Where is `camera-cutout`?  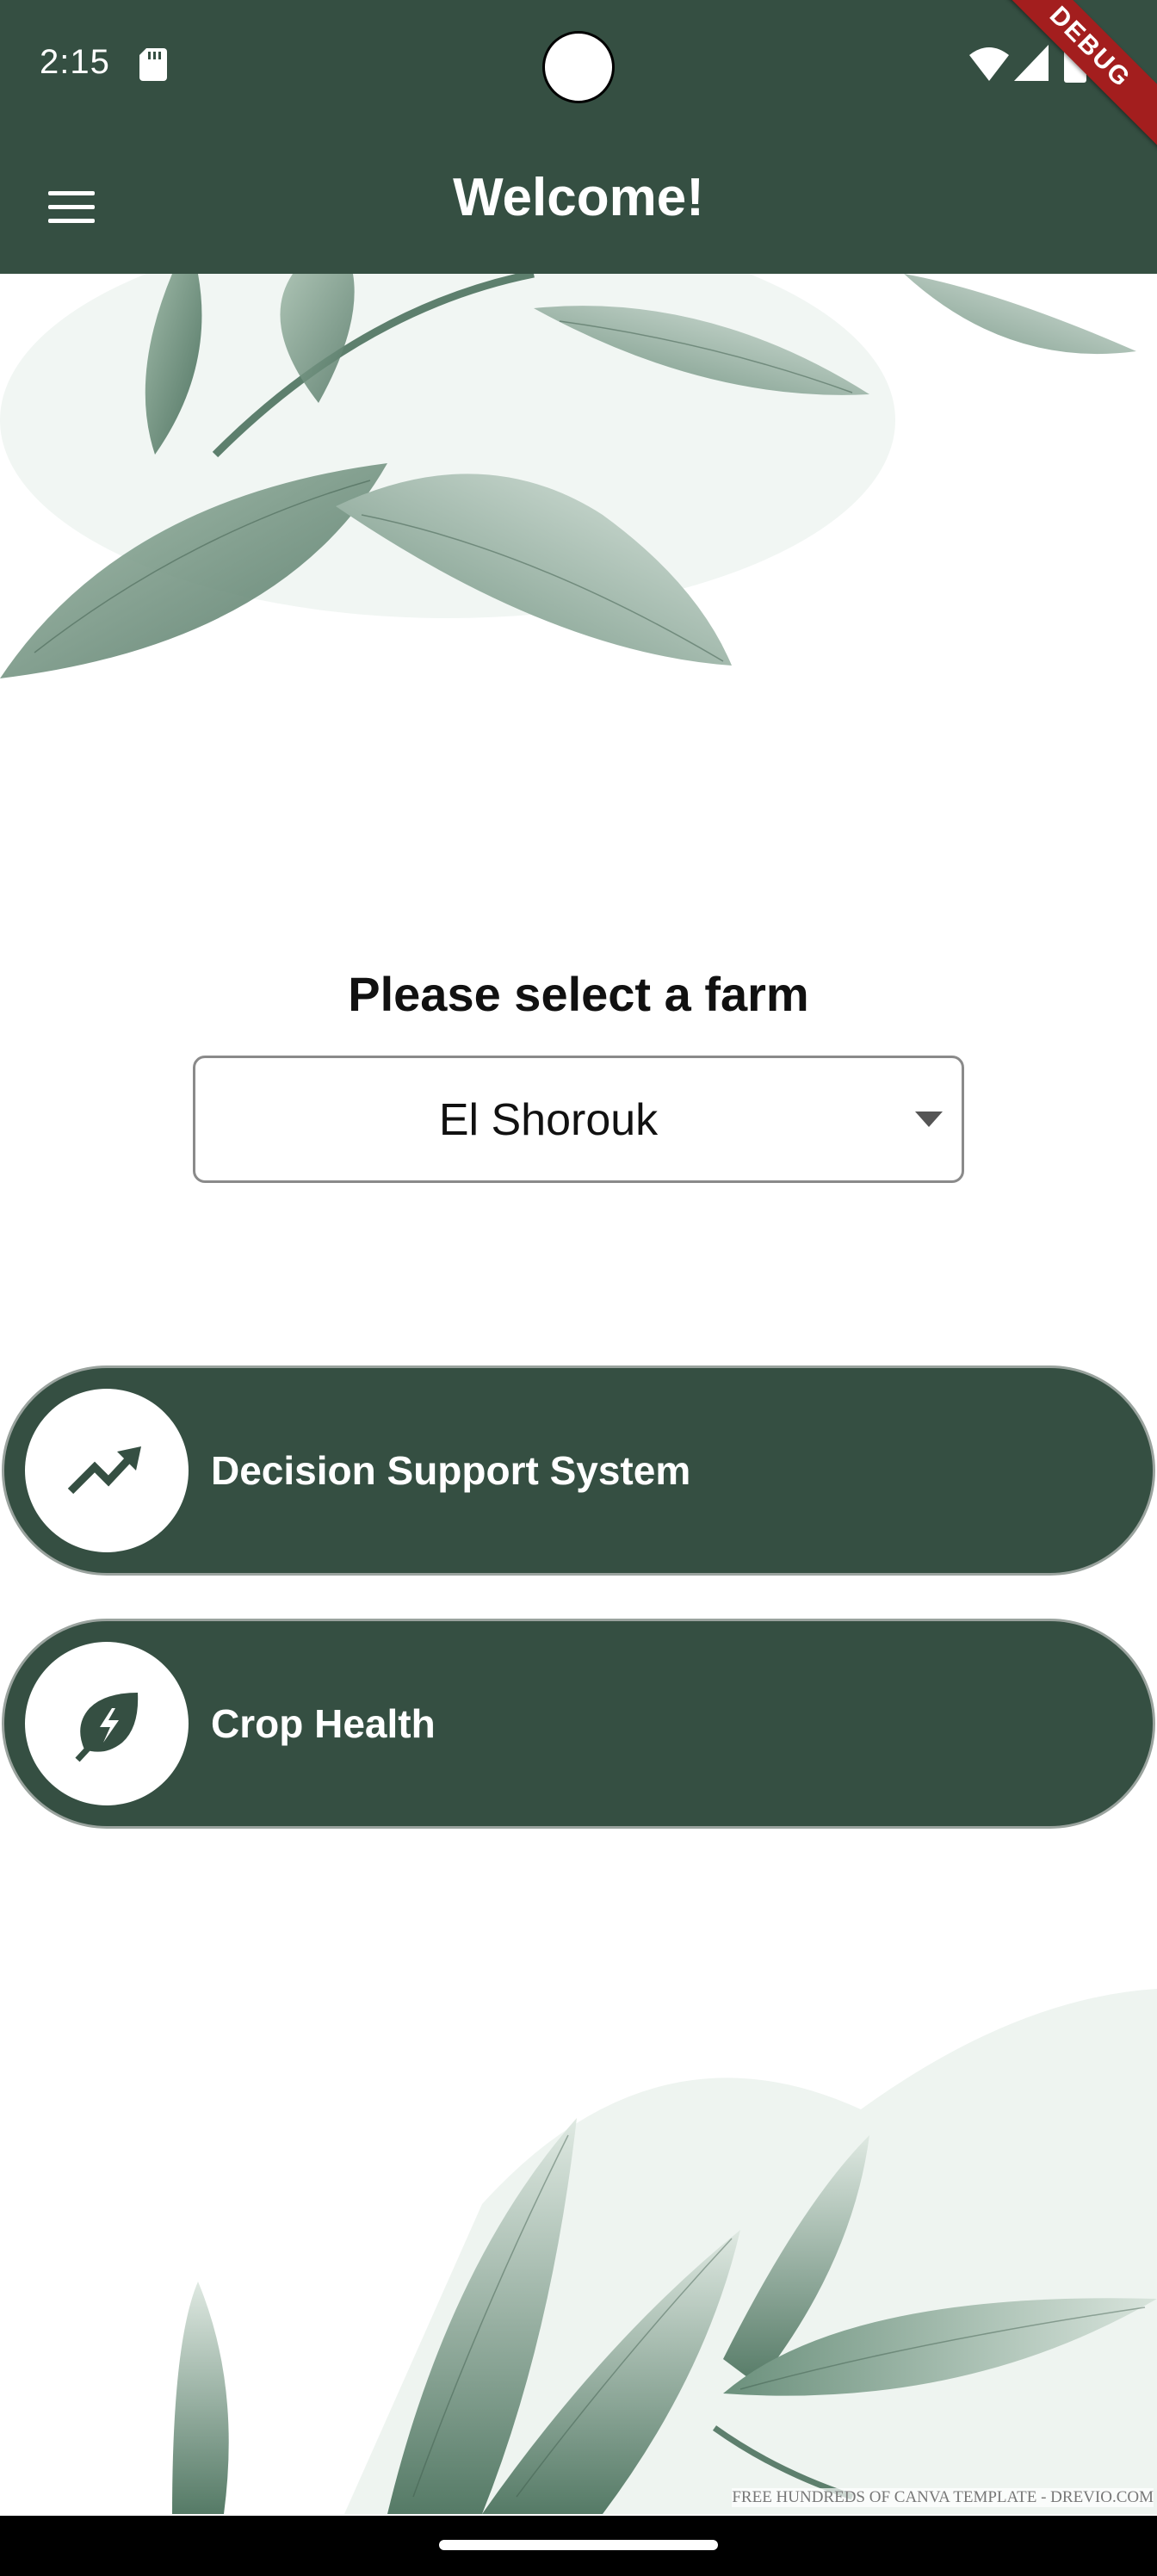 camera-cutout is located at coordinates (579, 67).